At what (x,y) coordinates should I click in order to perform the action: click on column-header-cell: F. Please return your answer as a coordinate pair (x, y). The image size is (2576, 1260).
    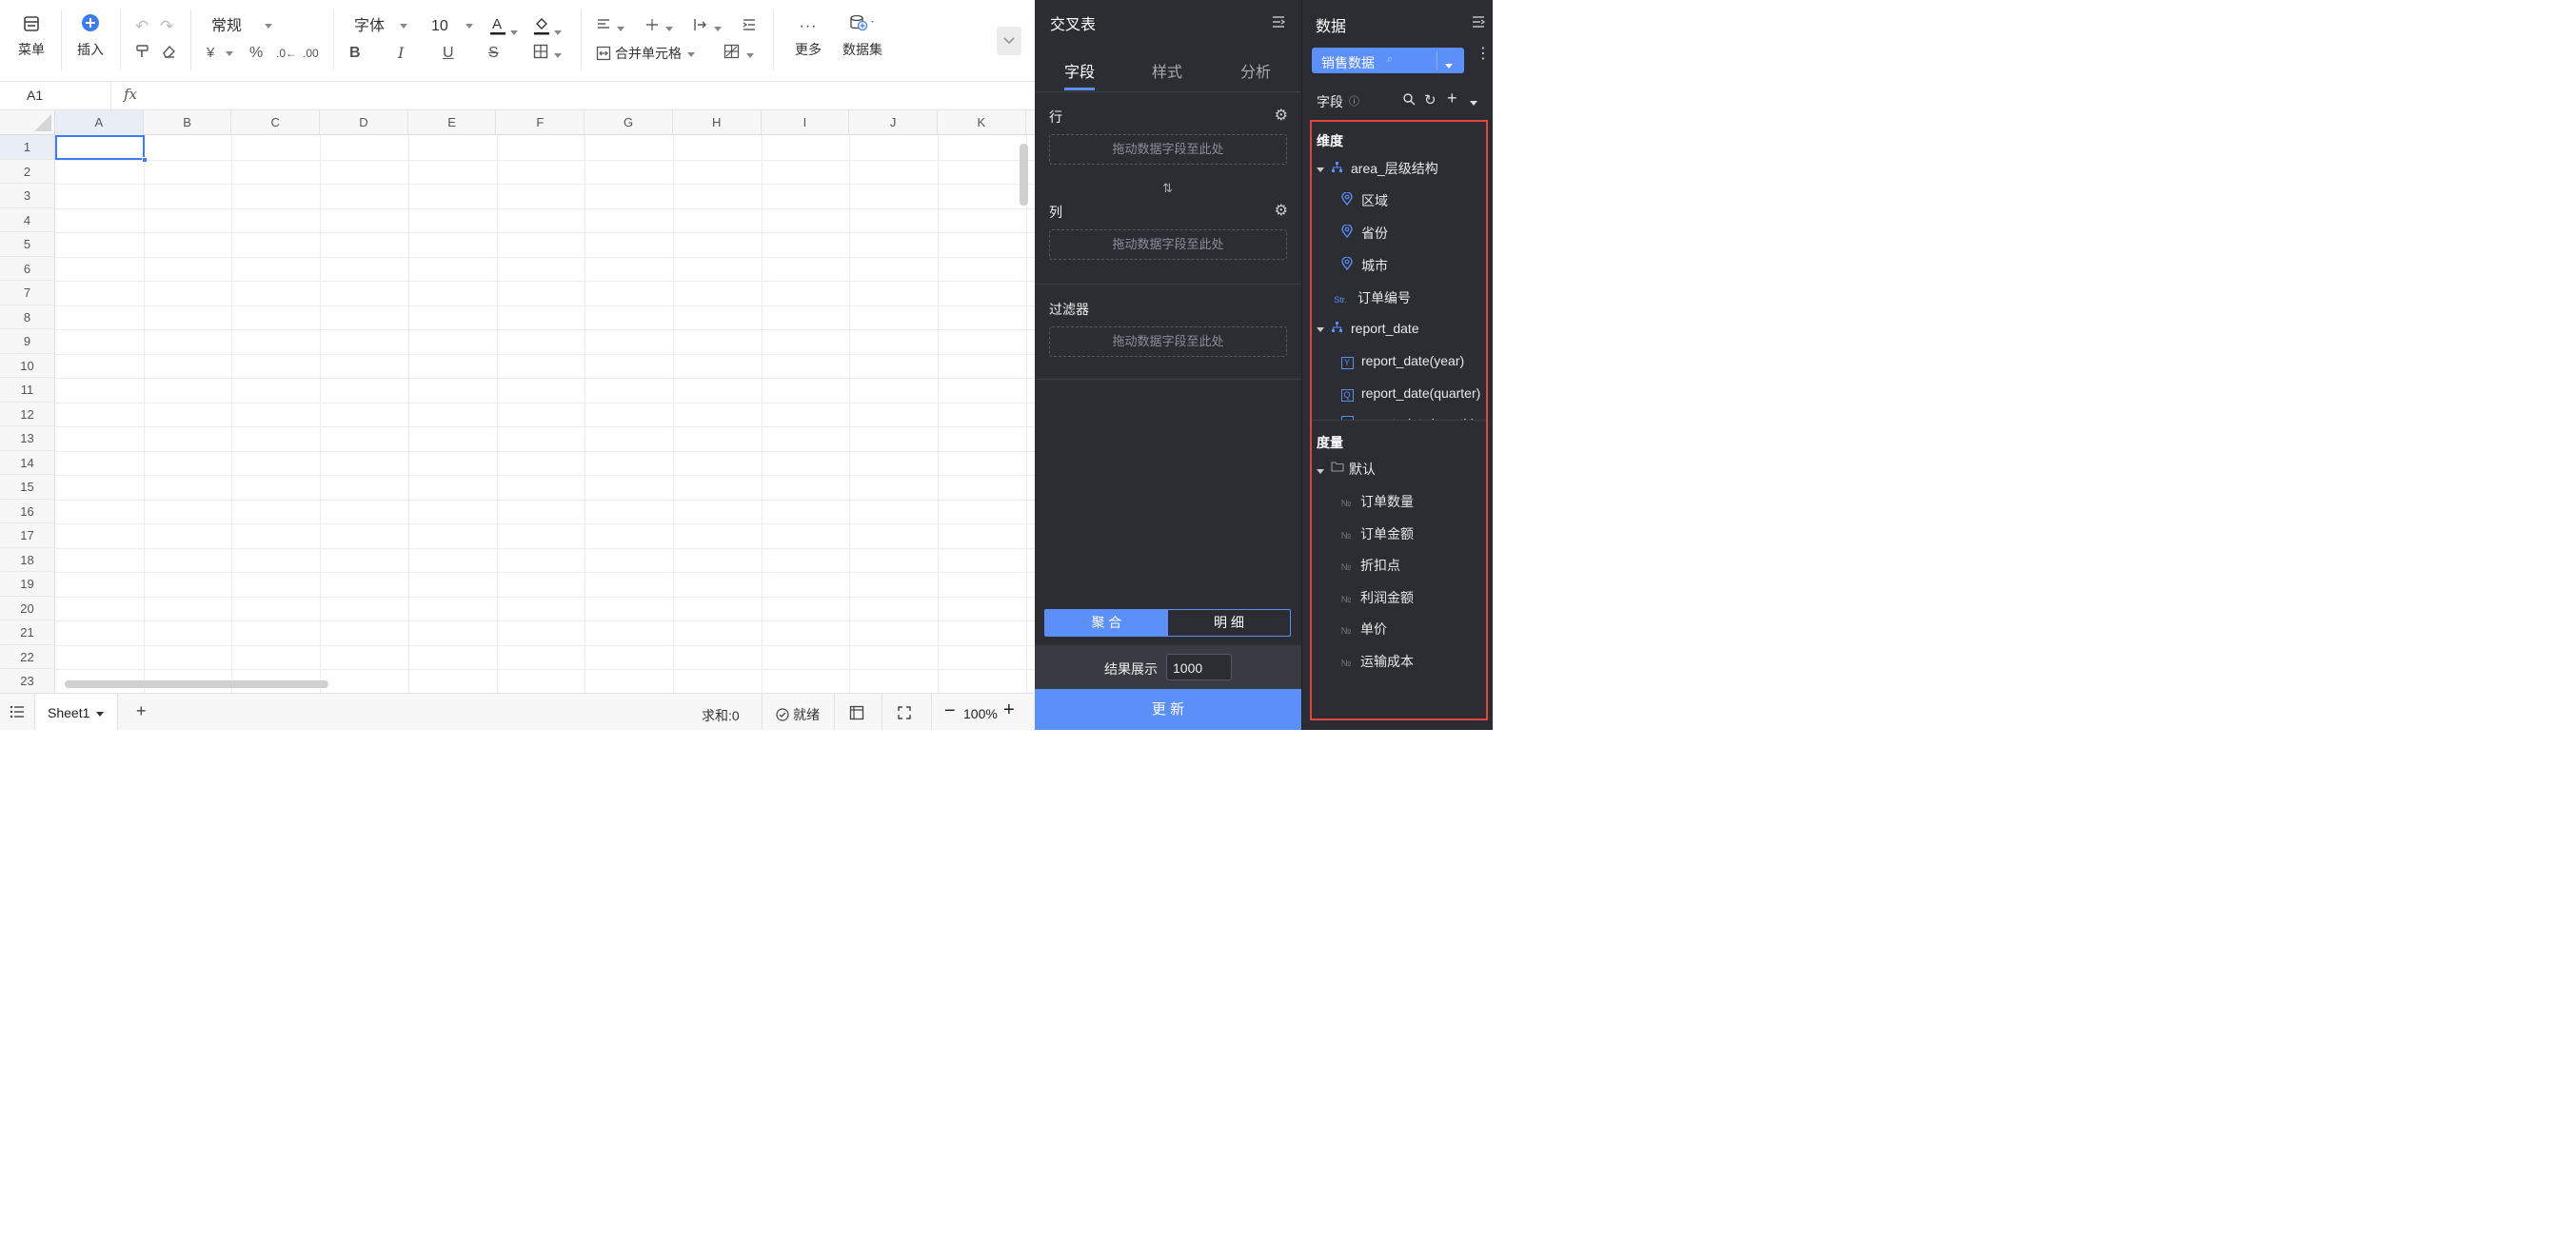
    Looking at the image, I should click on (541, 122).